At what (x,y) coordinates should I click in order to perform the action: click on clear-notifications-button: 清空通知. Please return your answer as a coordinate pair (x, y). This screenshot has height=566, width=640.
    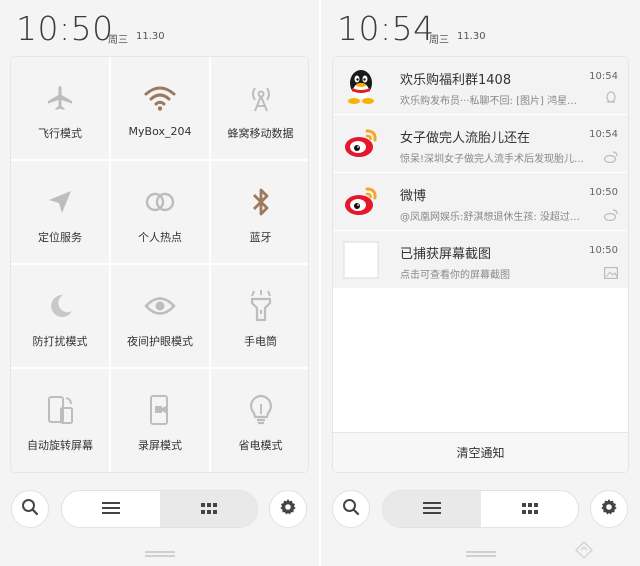
    Looking at the image, I should click on (480, 452).